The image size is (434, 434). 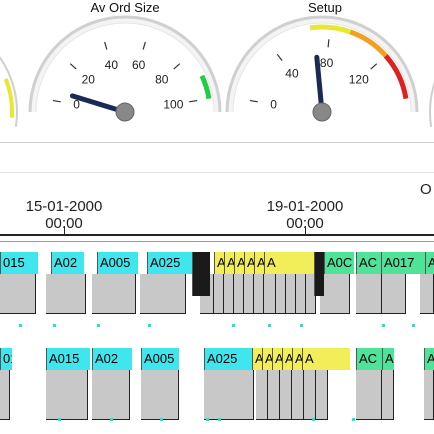 What do you see at coordinates (426, 189) in the screenshot?
I see `edge-label: O` at bounding box center [426, 189].